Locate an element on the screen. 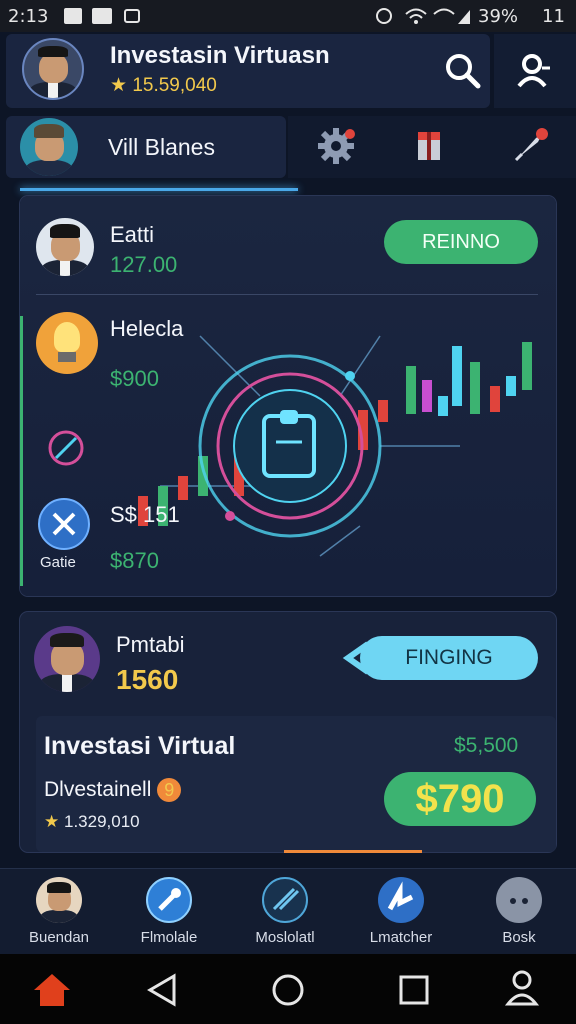 This screenshot has width=576, height=1024. gift-icon is located at coordinates (429, 145).